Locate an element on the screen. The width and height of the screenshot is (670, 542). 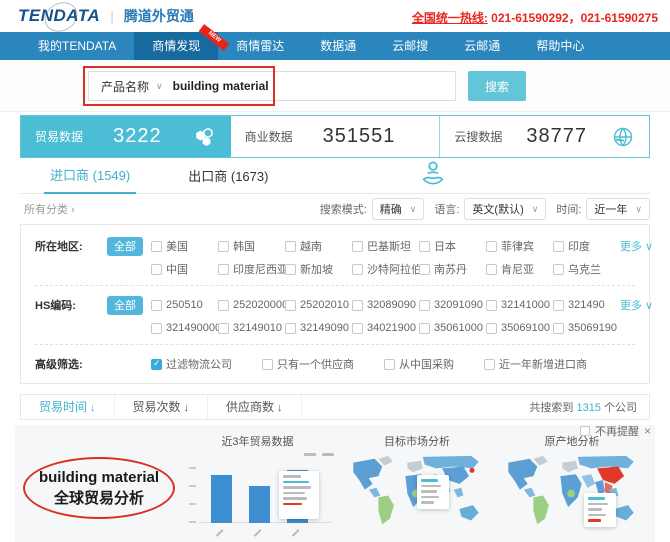
all-categories-link: 所有分类 › is located at coordinates (49, 209).